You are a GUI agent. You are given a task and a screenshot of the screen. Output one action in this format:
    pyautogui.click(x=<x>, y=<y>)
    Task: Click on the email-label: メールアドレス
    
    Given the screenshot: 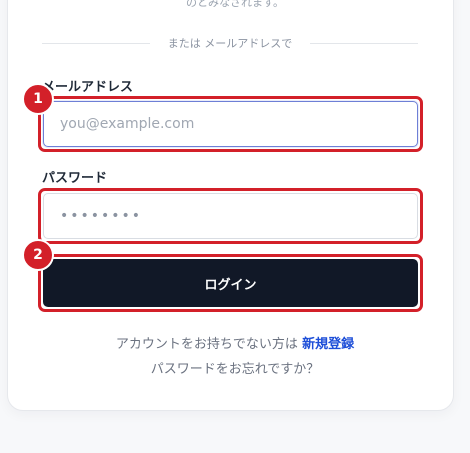 What is the action you would take?
    pyautogui.click(x=88, y=87)
    